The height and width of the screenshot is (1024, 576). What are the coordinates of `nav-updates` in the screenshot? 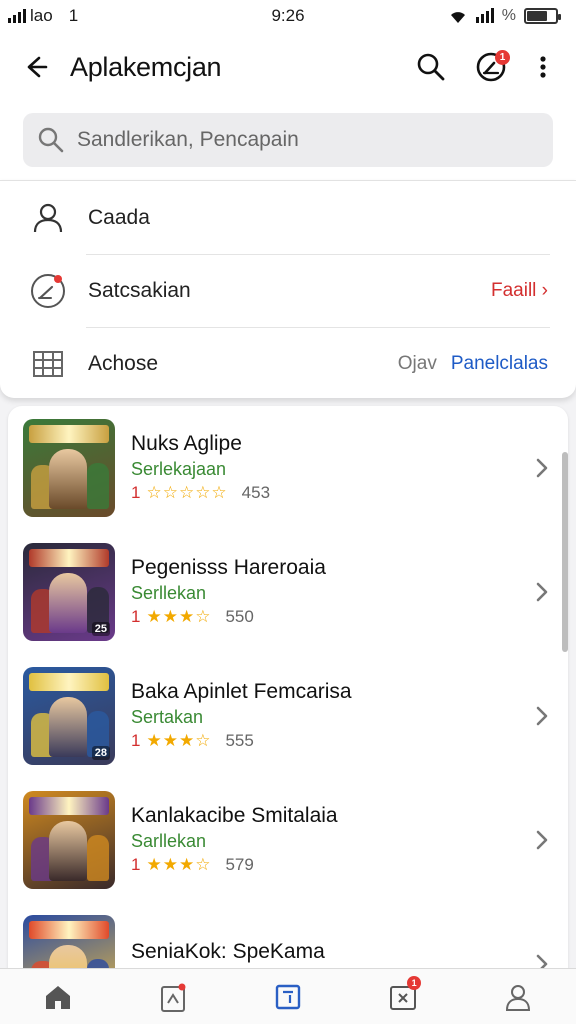 It's located at (173, 997).